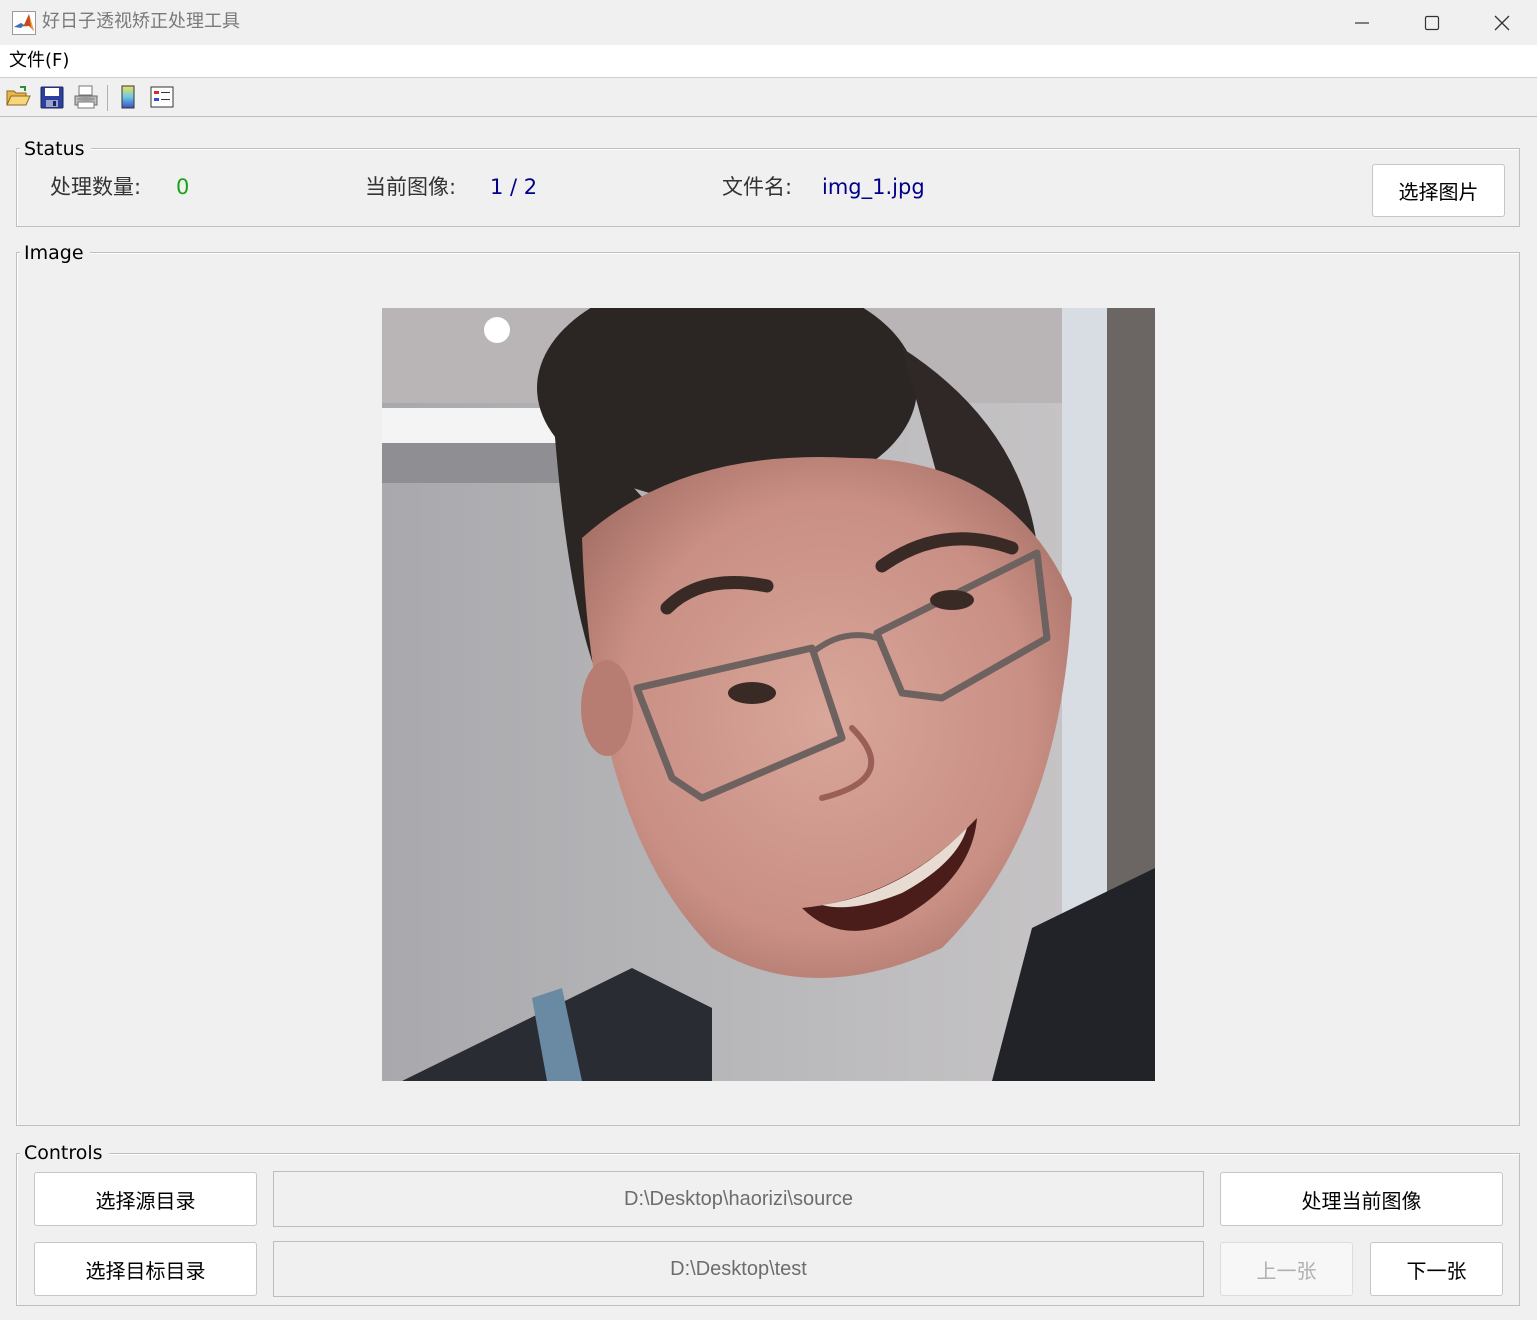  I want to click on target-path-field: D:\Desktop\test, so click(738, 1269).